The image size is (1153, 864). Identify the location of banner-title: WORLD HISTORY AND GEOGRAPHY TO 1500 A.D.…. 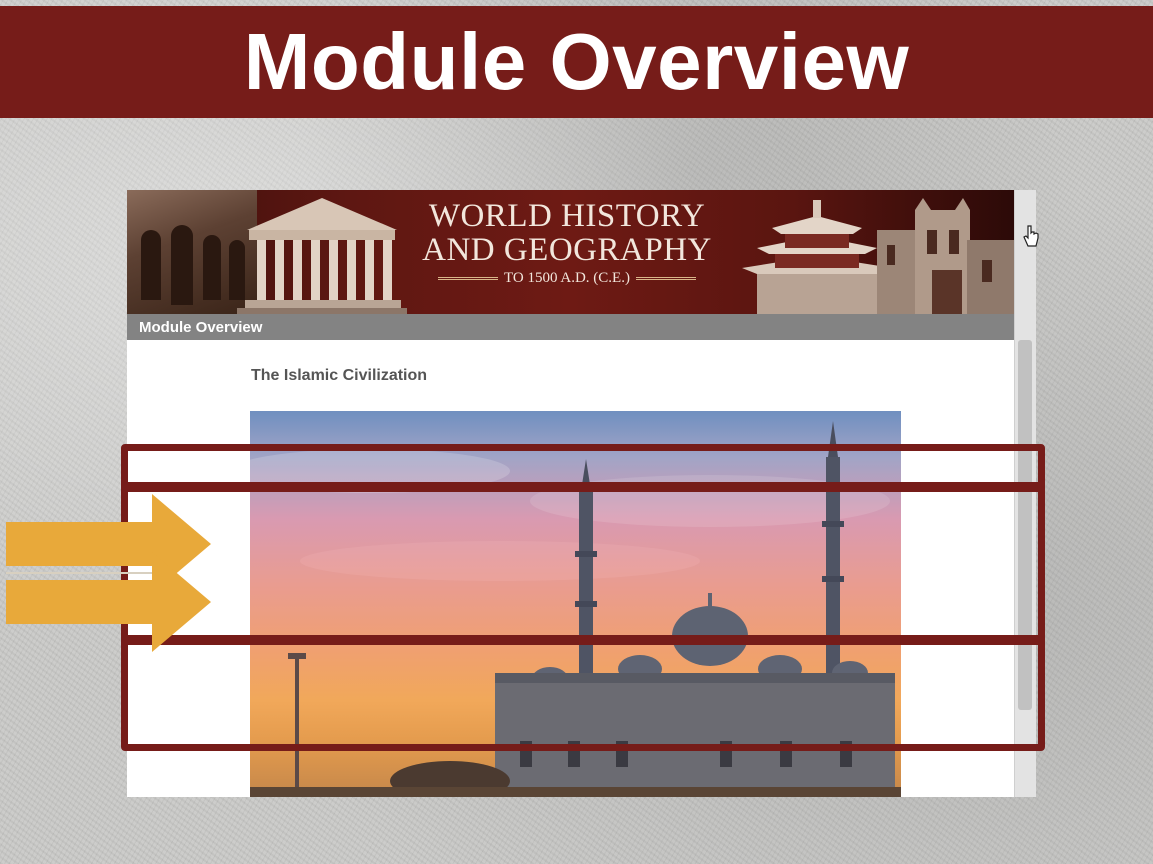
(567, 243).